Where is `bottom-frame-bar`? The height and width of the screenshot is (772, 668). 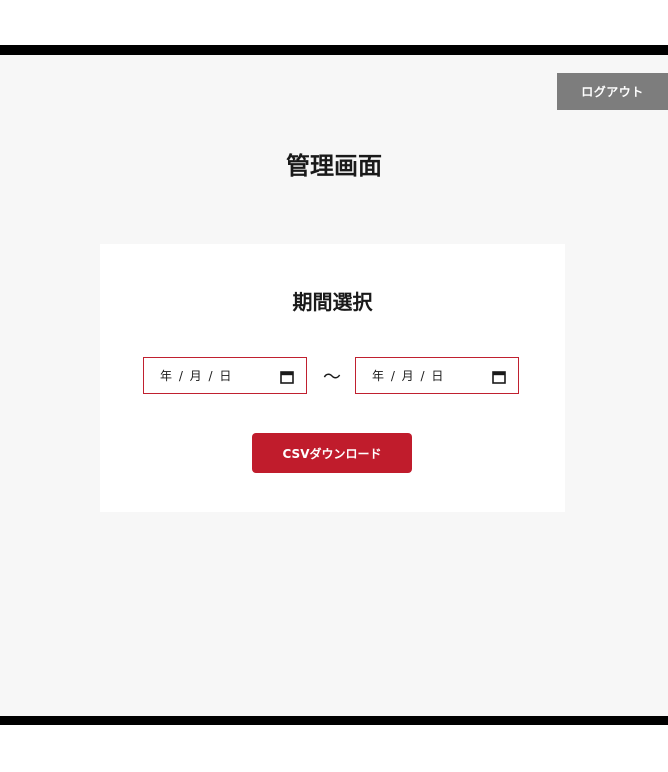
bottom-frame-bar is located at coordinates (334, 720).